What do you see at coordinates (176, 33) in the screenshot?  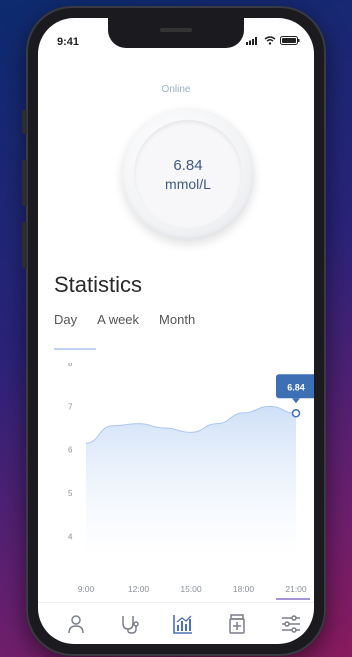 I see `notch` at bounding box center [176, 33].